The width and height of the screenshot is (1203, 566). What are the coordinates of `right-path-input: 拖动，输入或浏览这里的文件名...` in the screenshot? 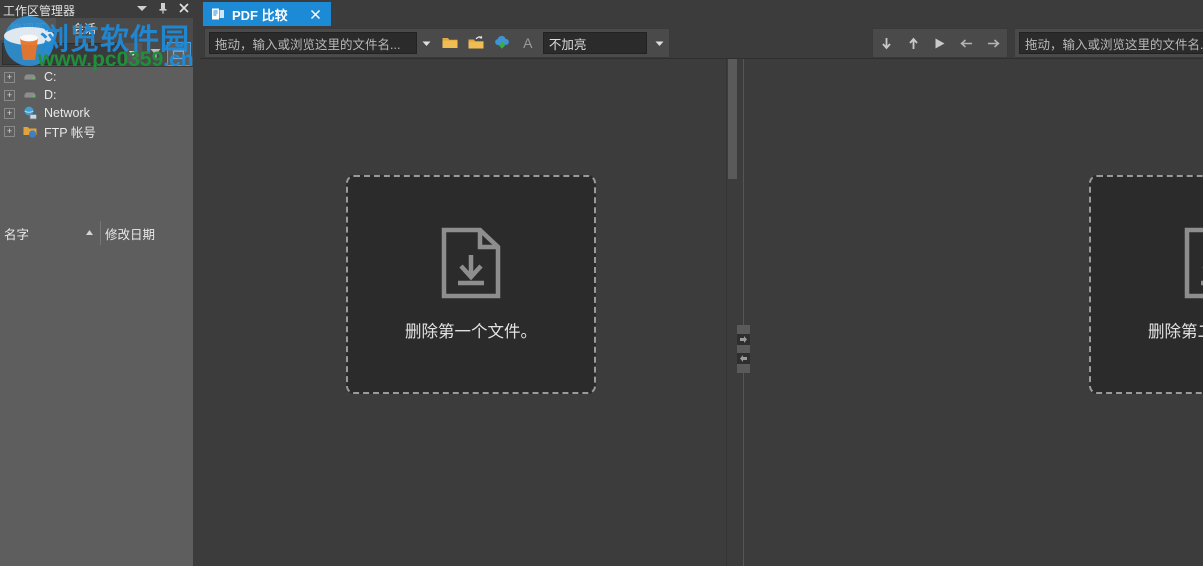 It's located at (1111, 43).